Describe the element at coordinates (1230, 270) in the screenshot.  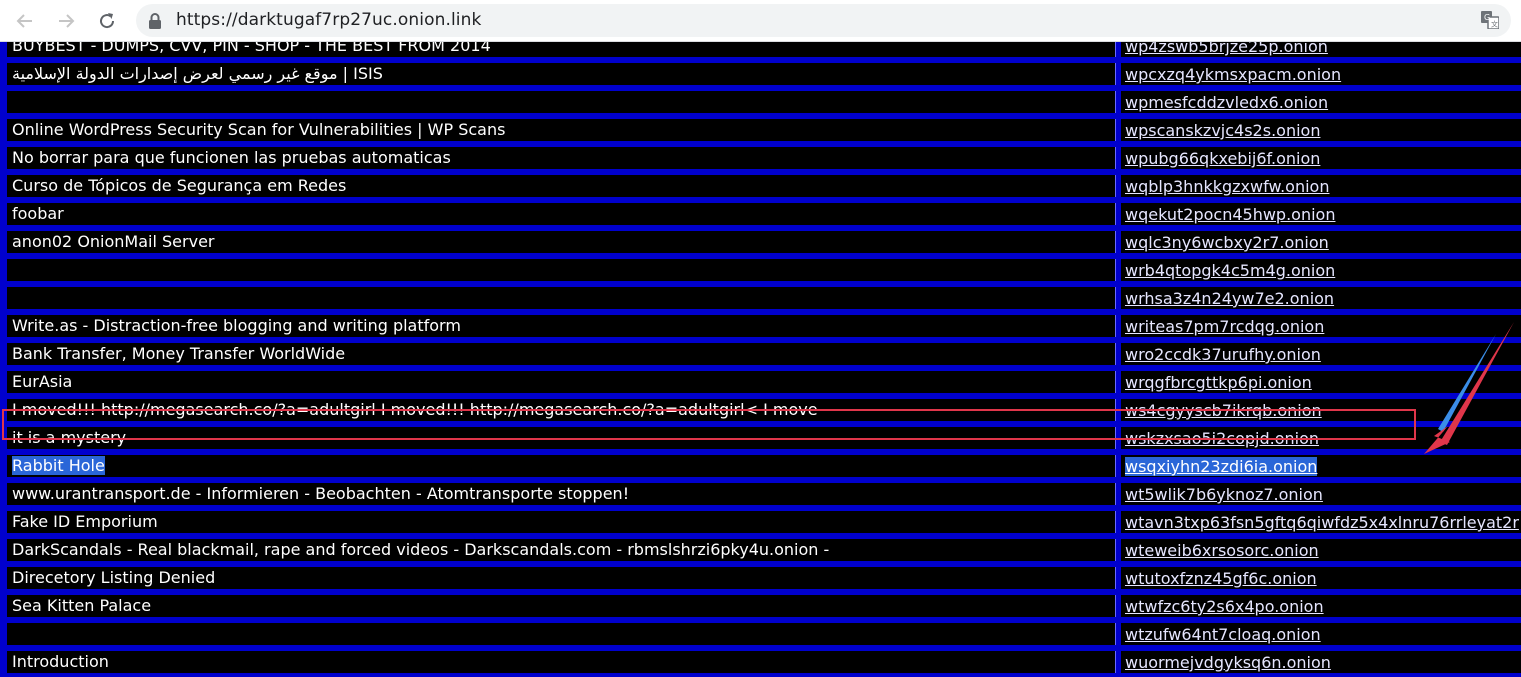
I see `onion-link: wrb4qtopgk4c5m4g.onion` at that location.